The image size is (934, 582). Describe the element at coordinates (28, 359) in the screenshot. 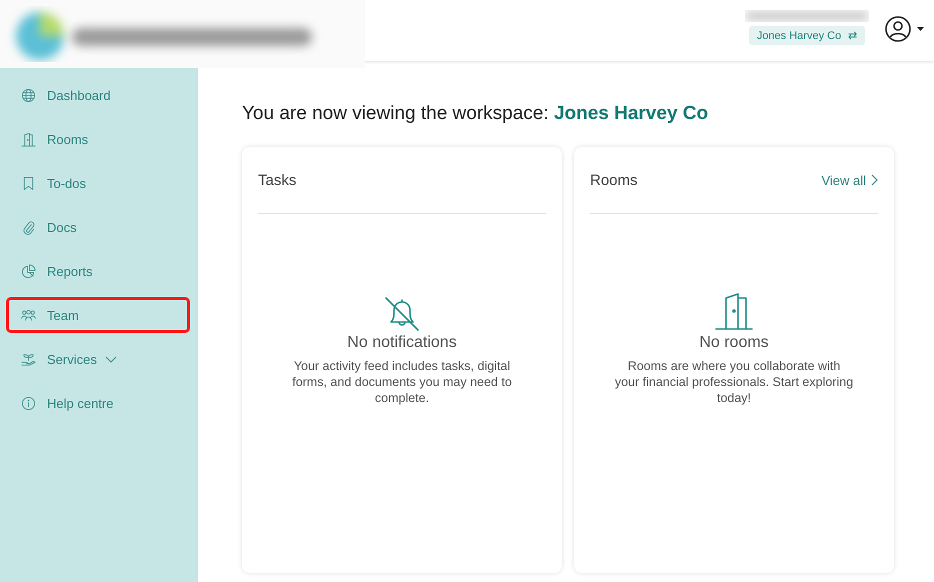

I see `plant-in-hand-icon` at that location.